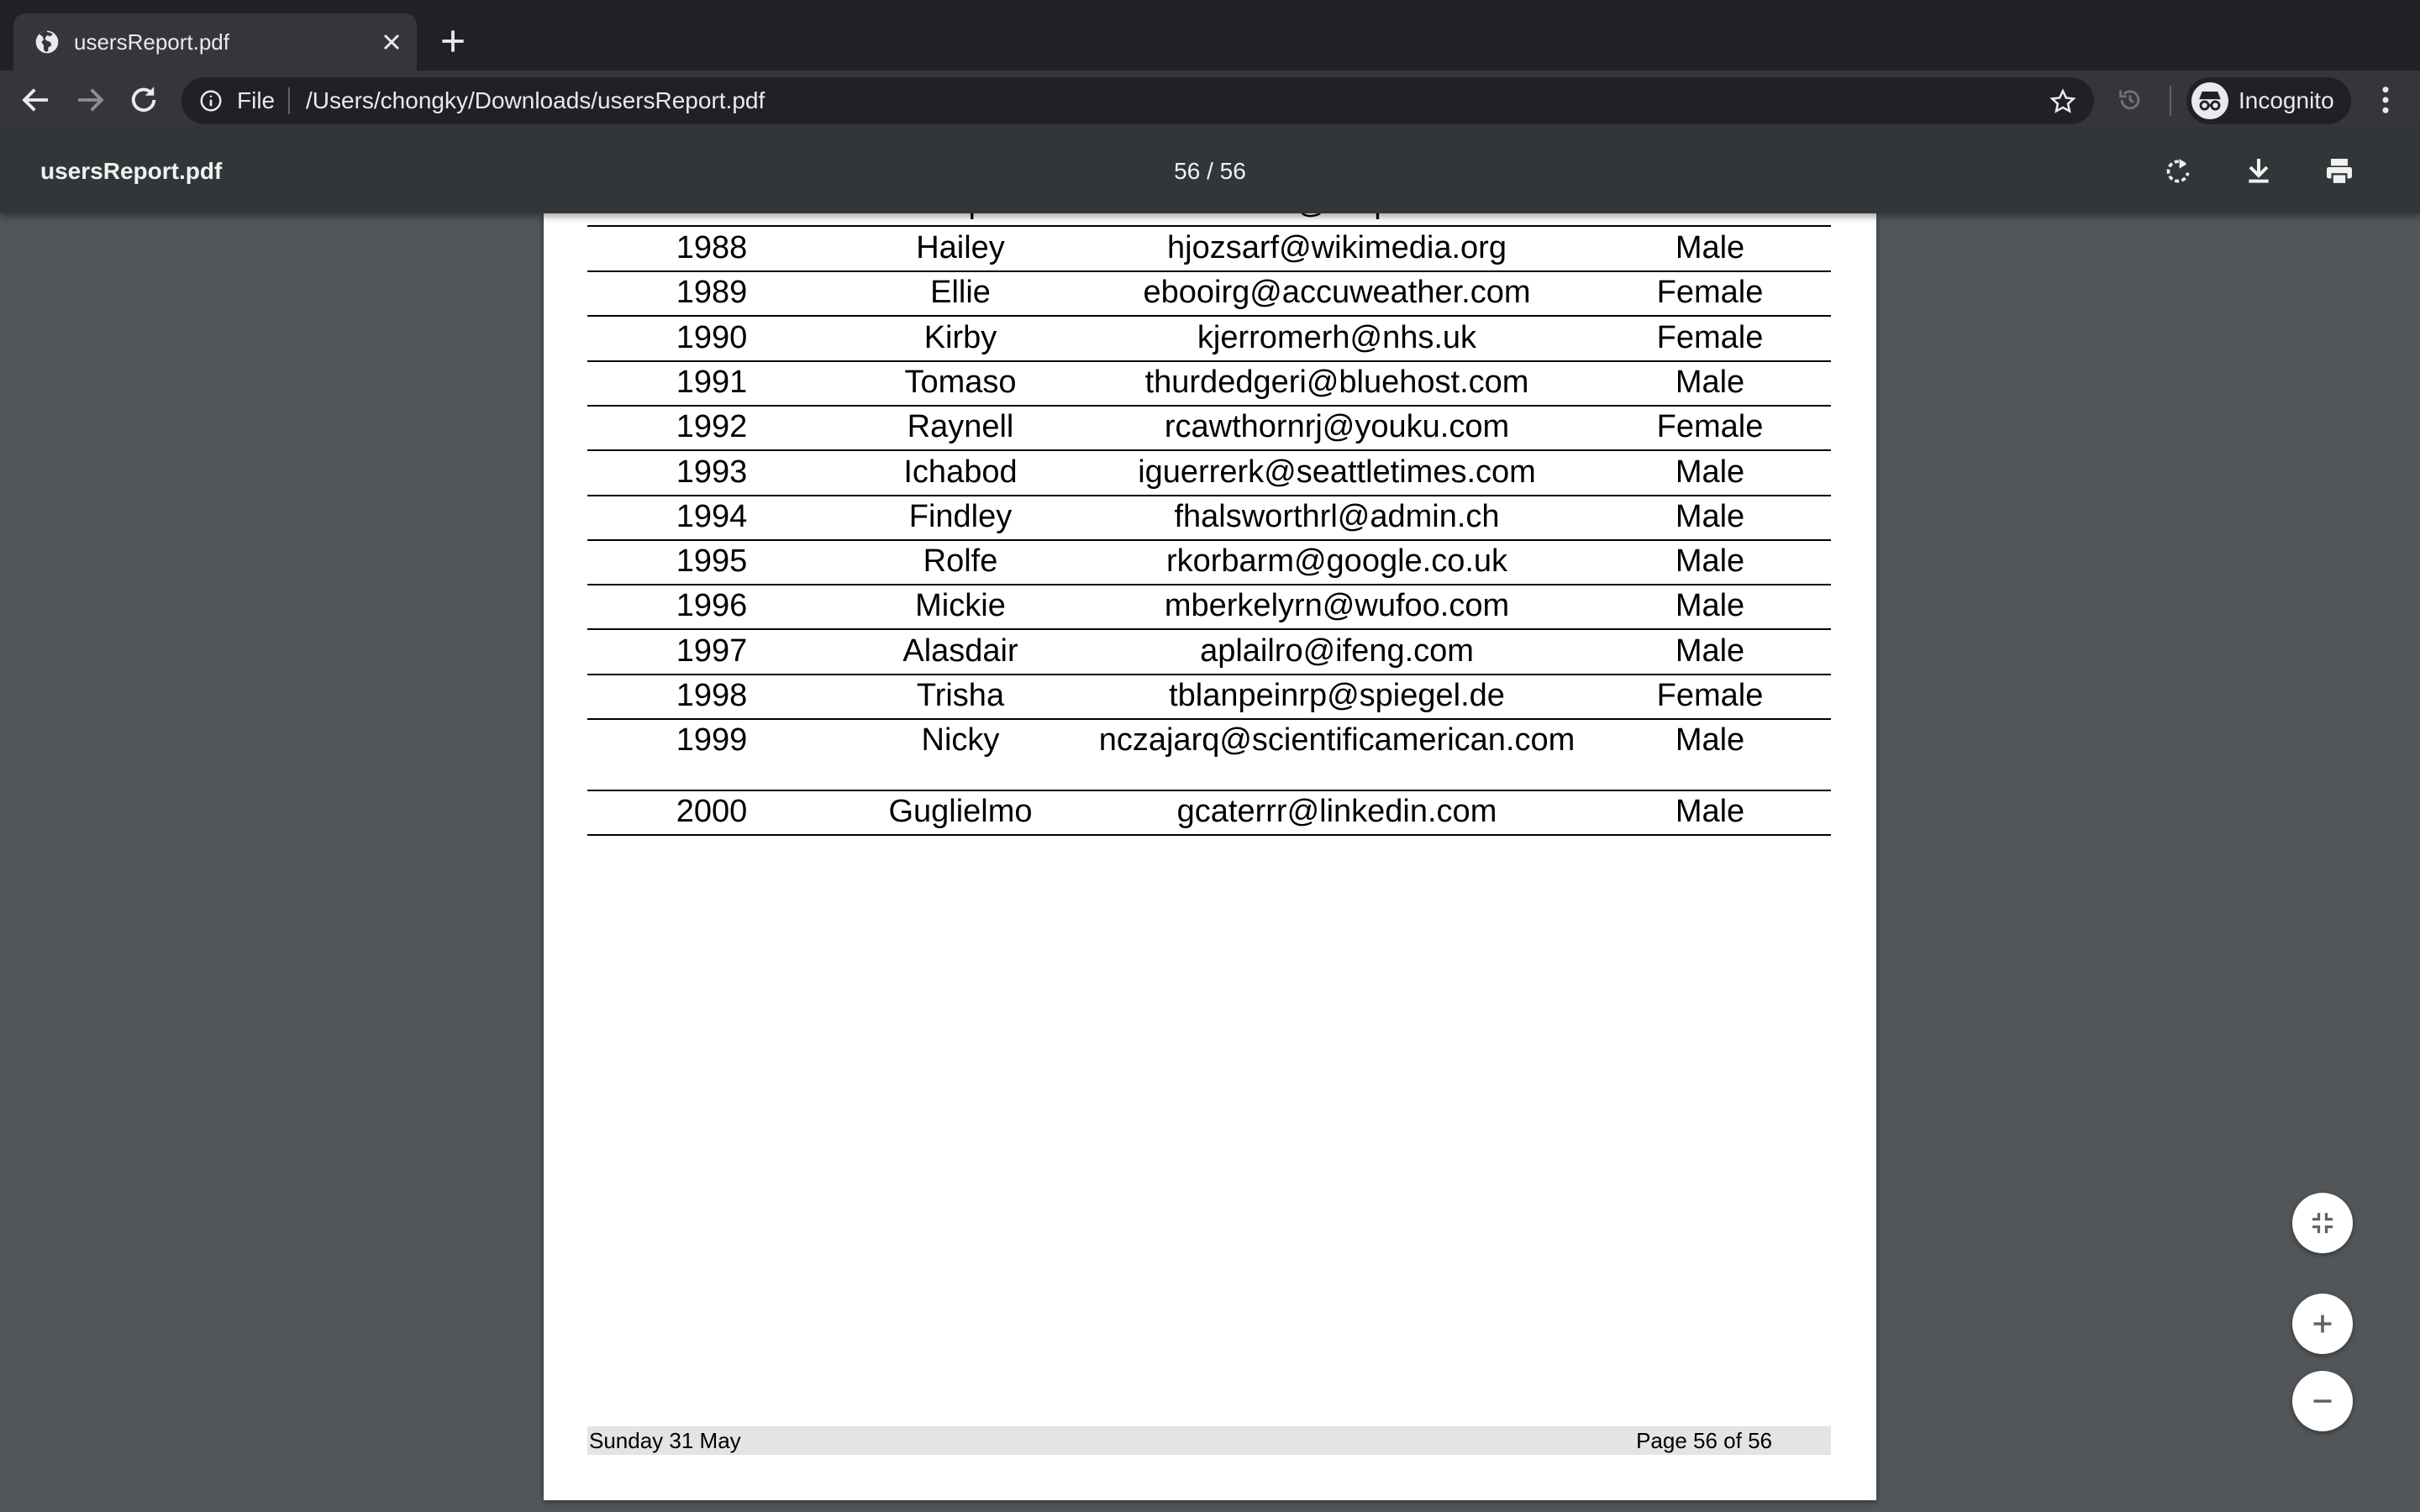  Describe the element at coordinates (215, 42) in the screenshot. I see `browser-tab: usersReport.pdf` at that location.